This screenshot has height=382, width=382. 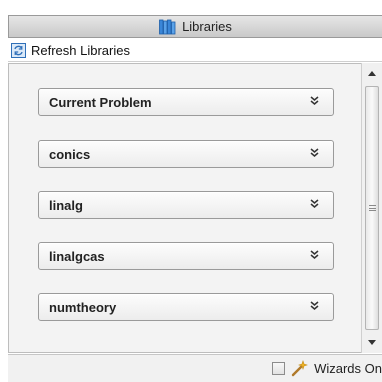 I want to click on grip-icon, so click(x=372, y=208).